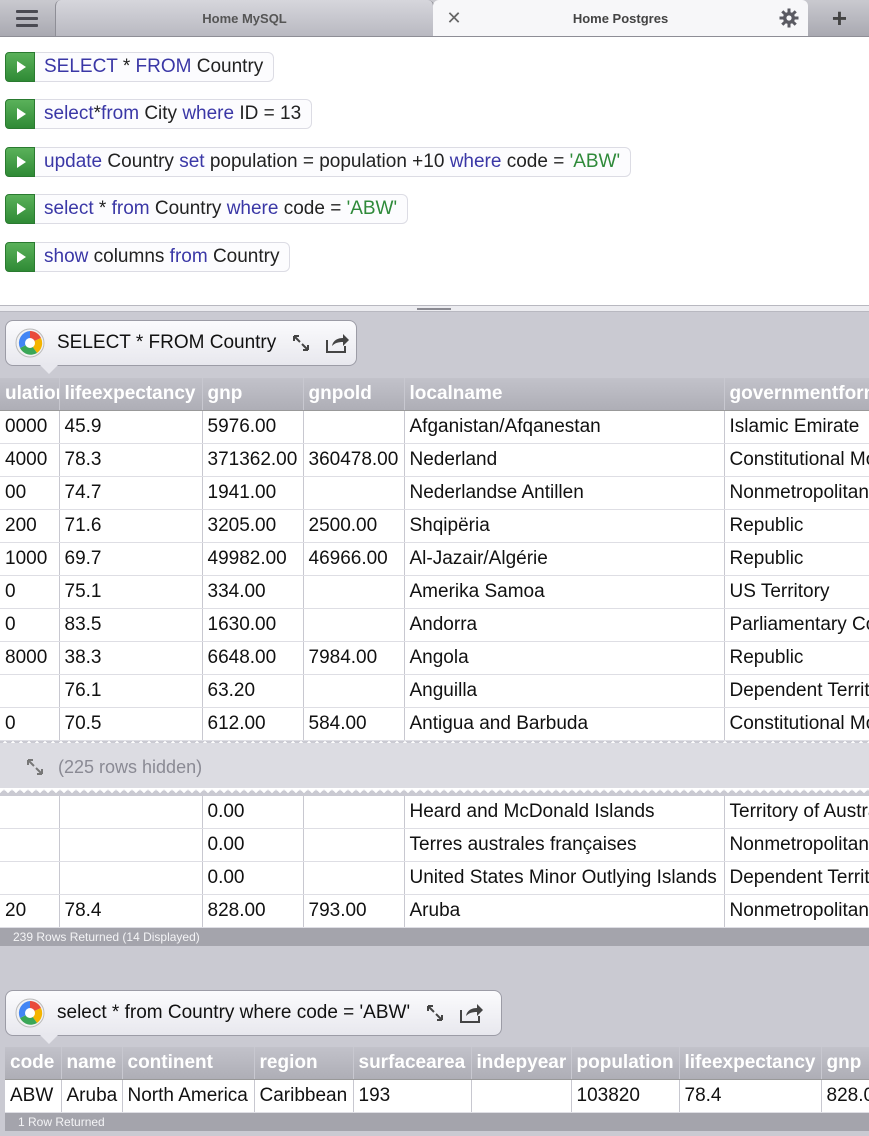  I want to click on table-row: 0 75.1 334.00 Amerika Samoa US Territory, so click(434, 592).